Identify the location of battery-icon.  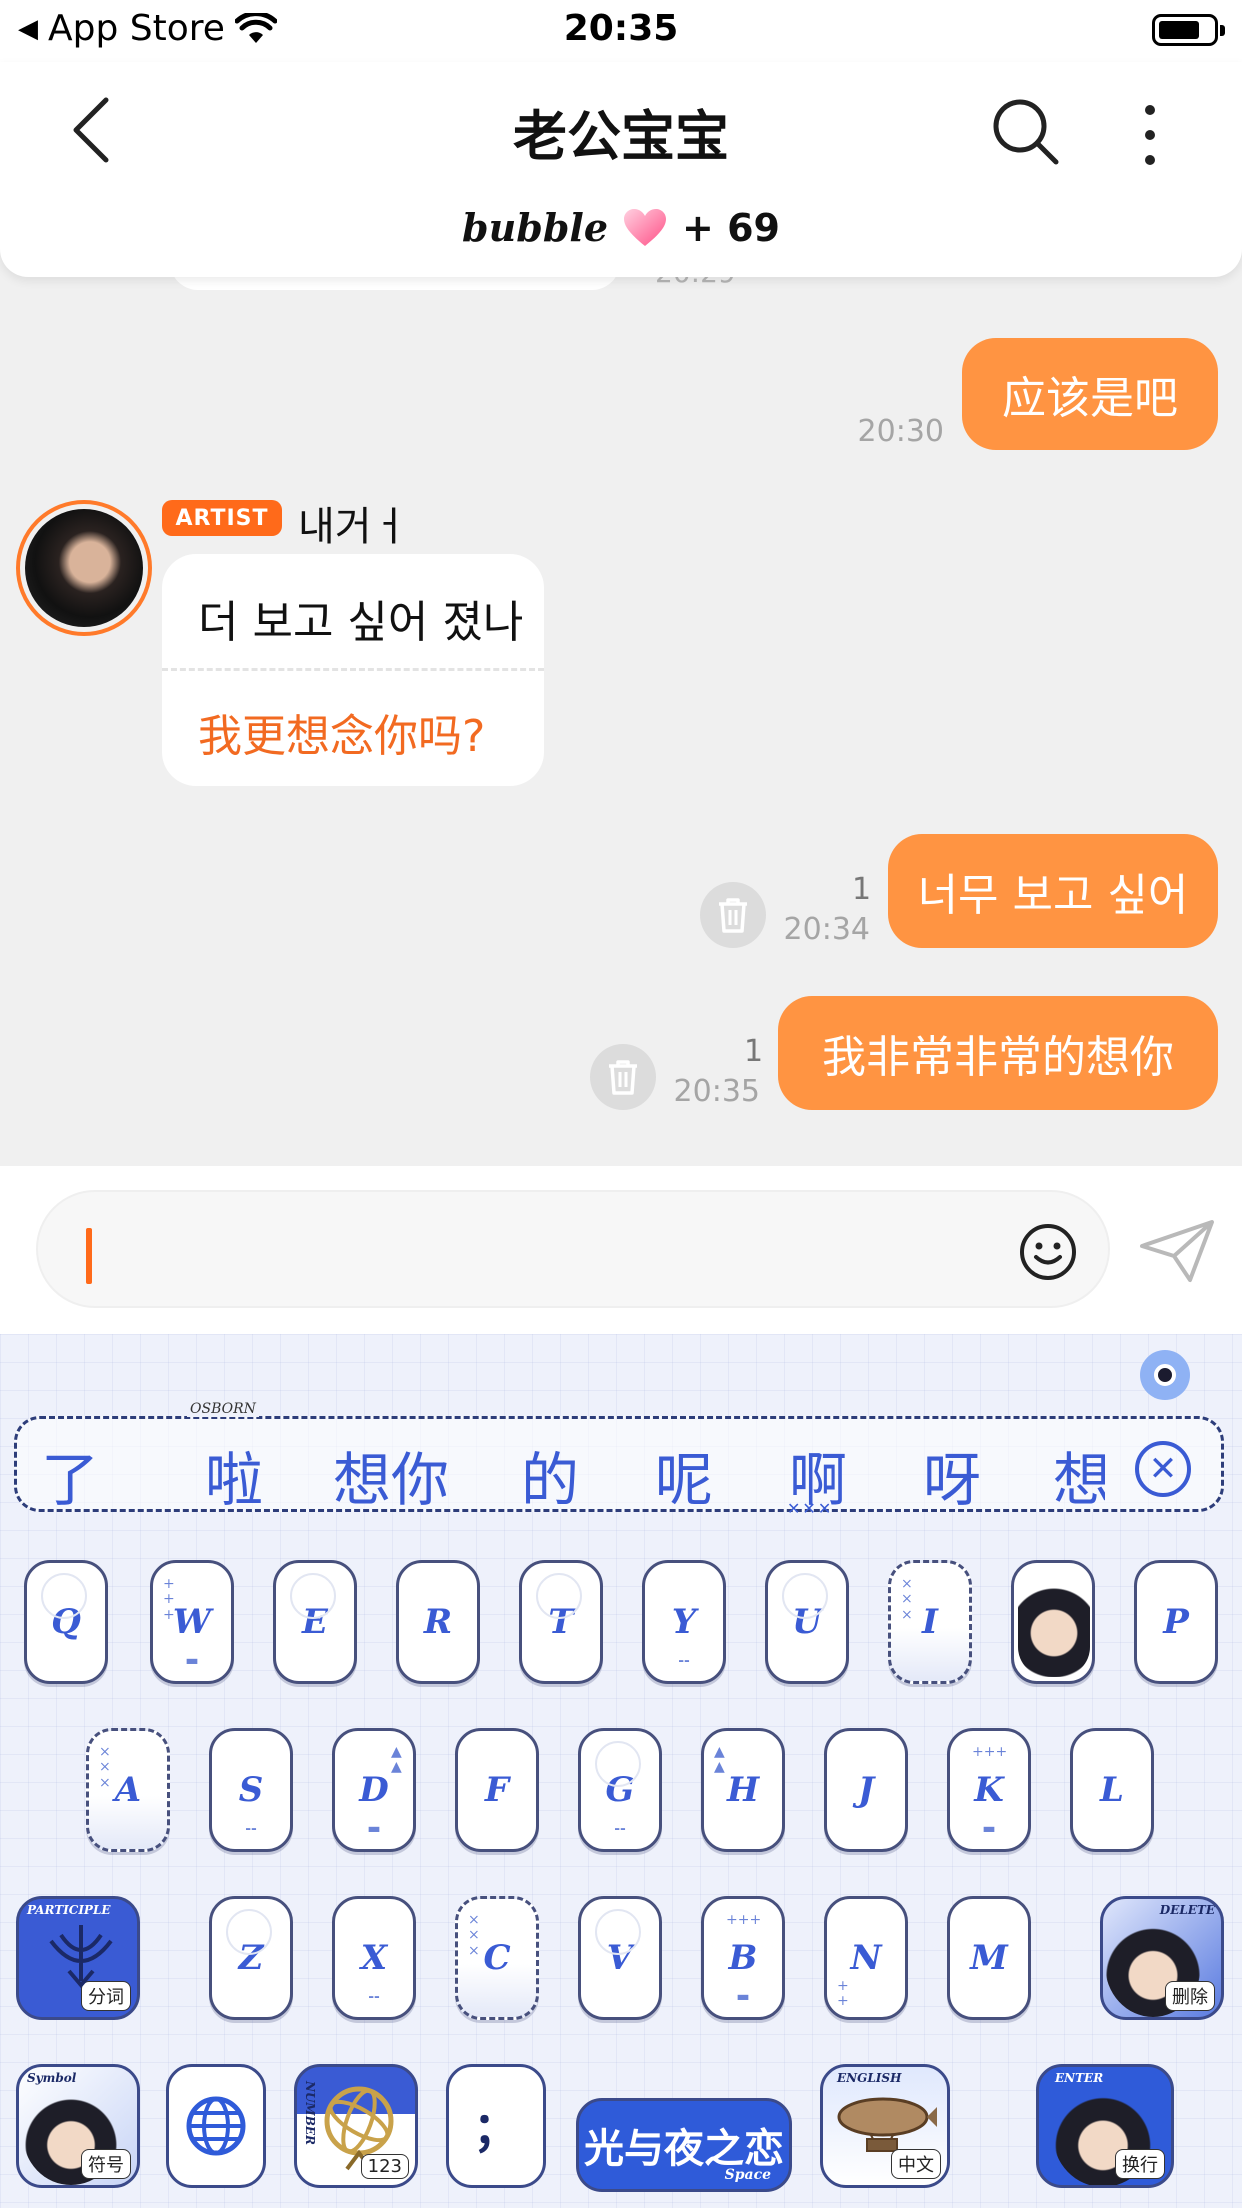
(1188, 30).